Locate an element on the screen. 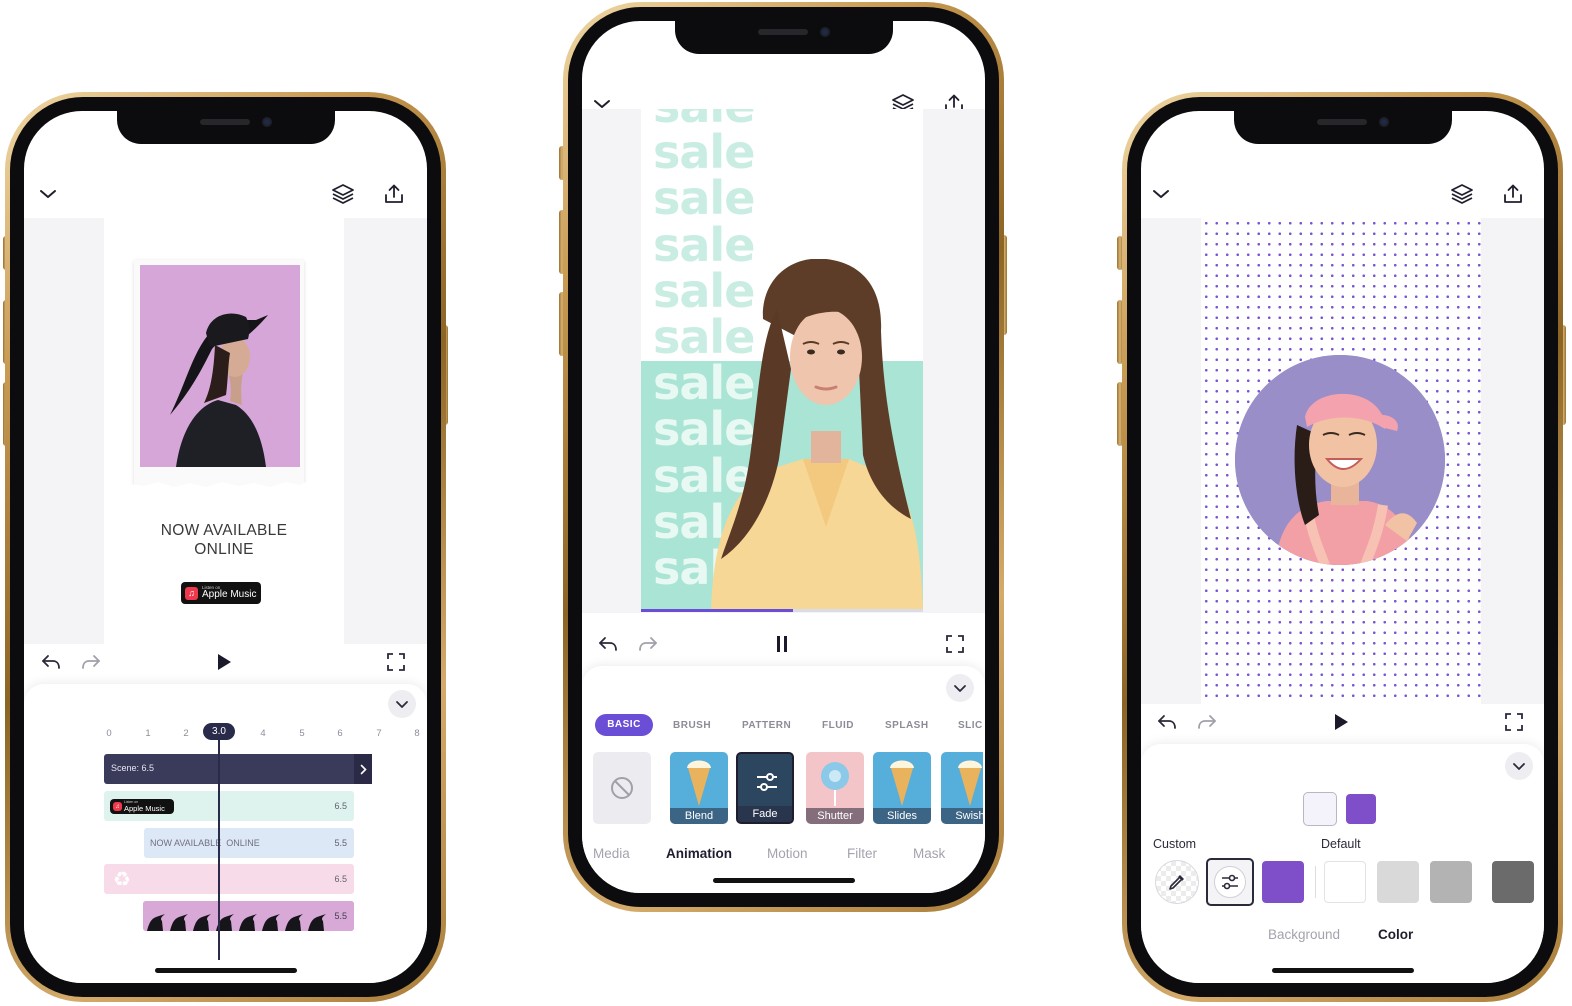  tab-animation: Animation is located at coordinates (699, 853).